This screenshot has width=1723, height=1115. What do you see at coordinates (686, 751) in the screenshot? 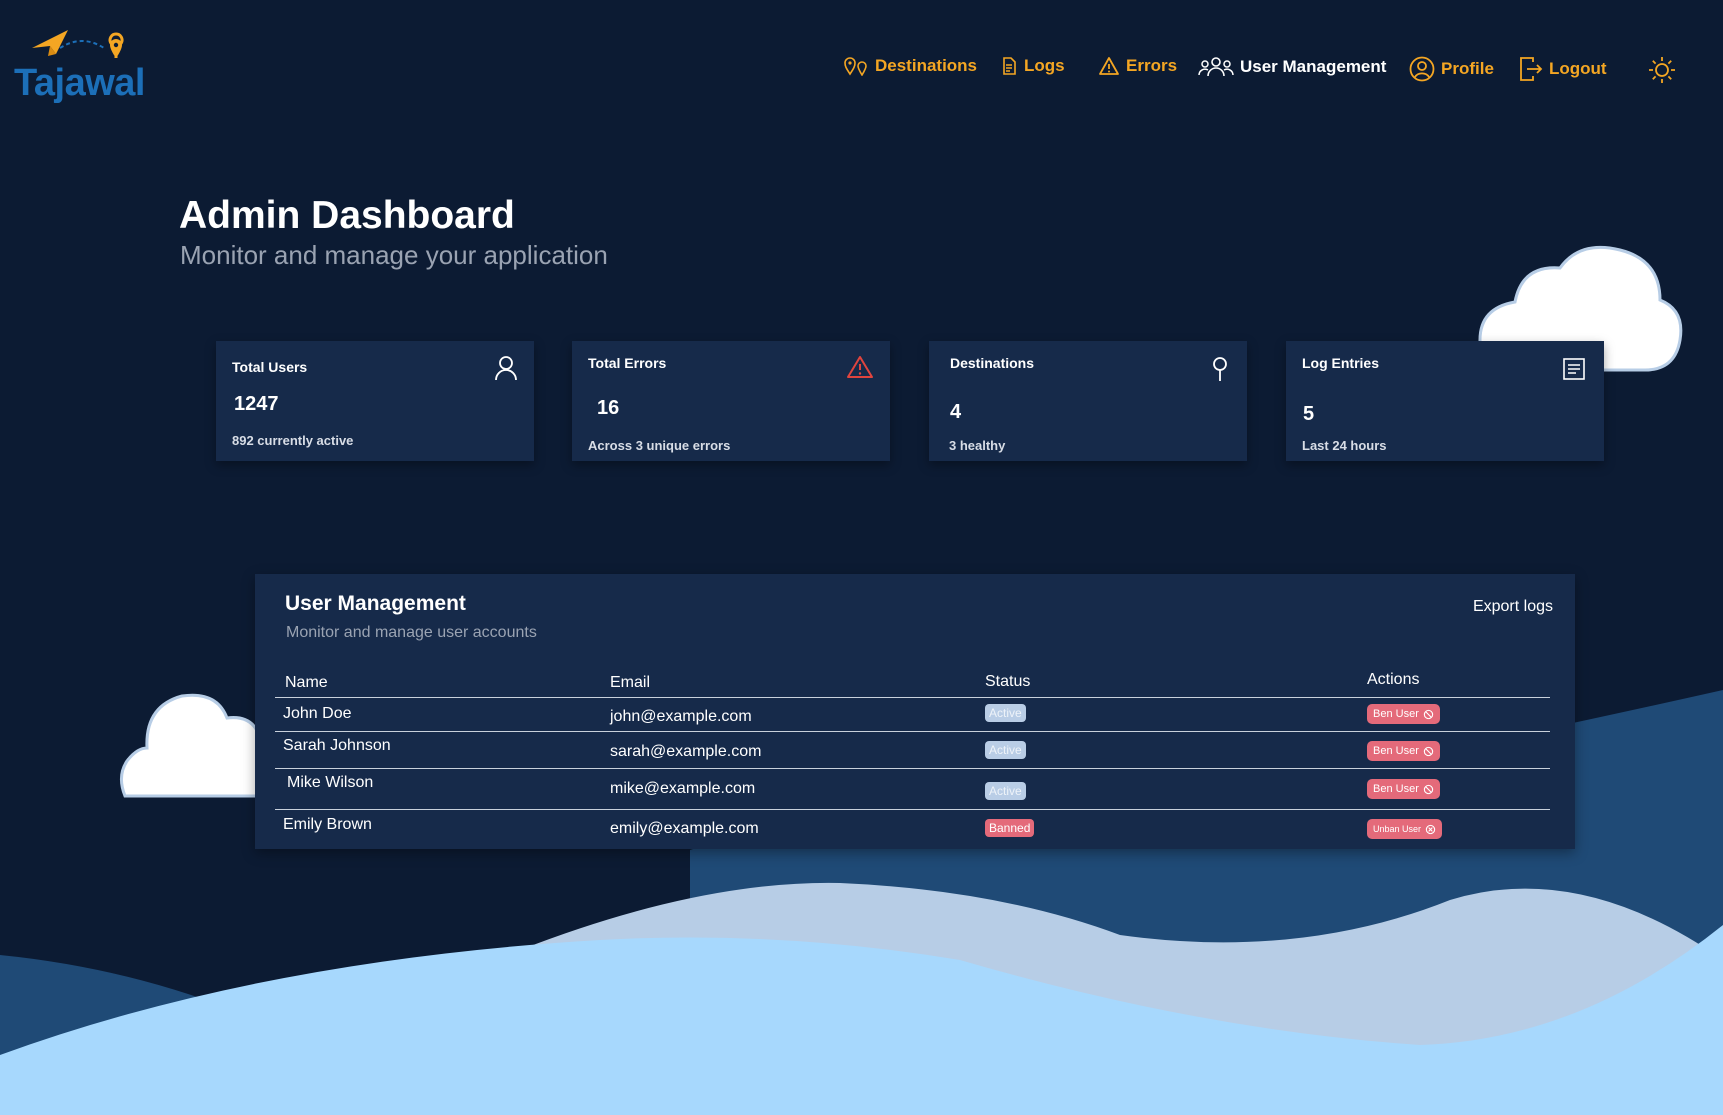
I see `user-email: sarah@example.com` at bounding box center [686, 751].